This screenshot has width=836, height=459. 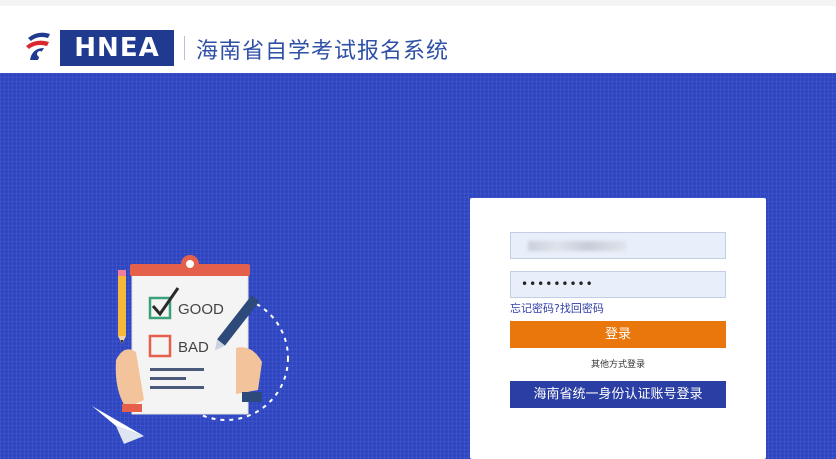 I want to click on good-label: GOOD, so click(x=201, y=309).